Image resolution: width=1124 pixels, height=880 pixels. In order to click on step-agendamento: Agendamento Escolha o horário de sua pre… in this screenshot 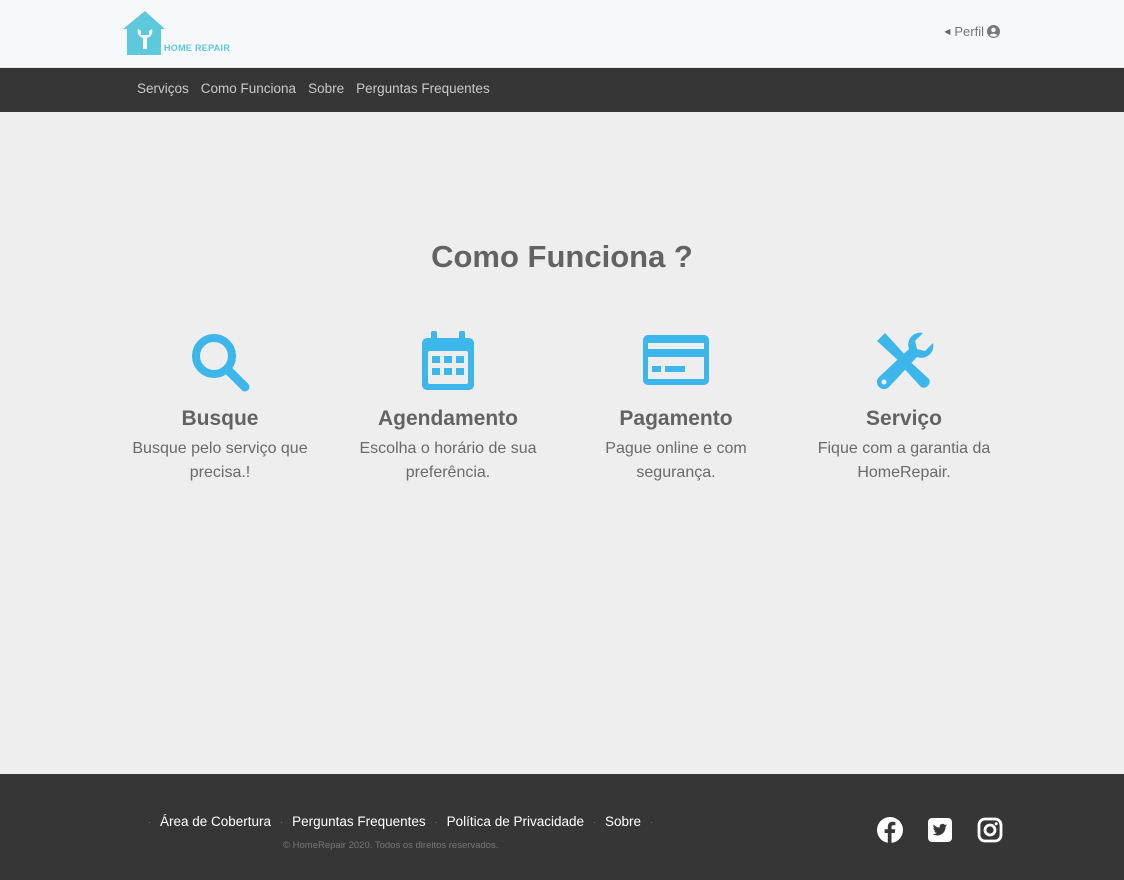, I will do `click(448, 416)`.